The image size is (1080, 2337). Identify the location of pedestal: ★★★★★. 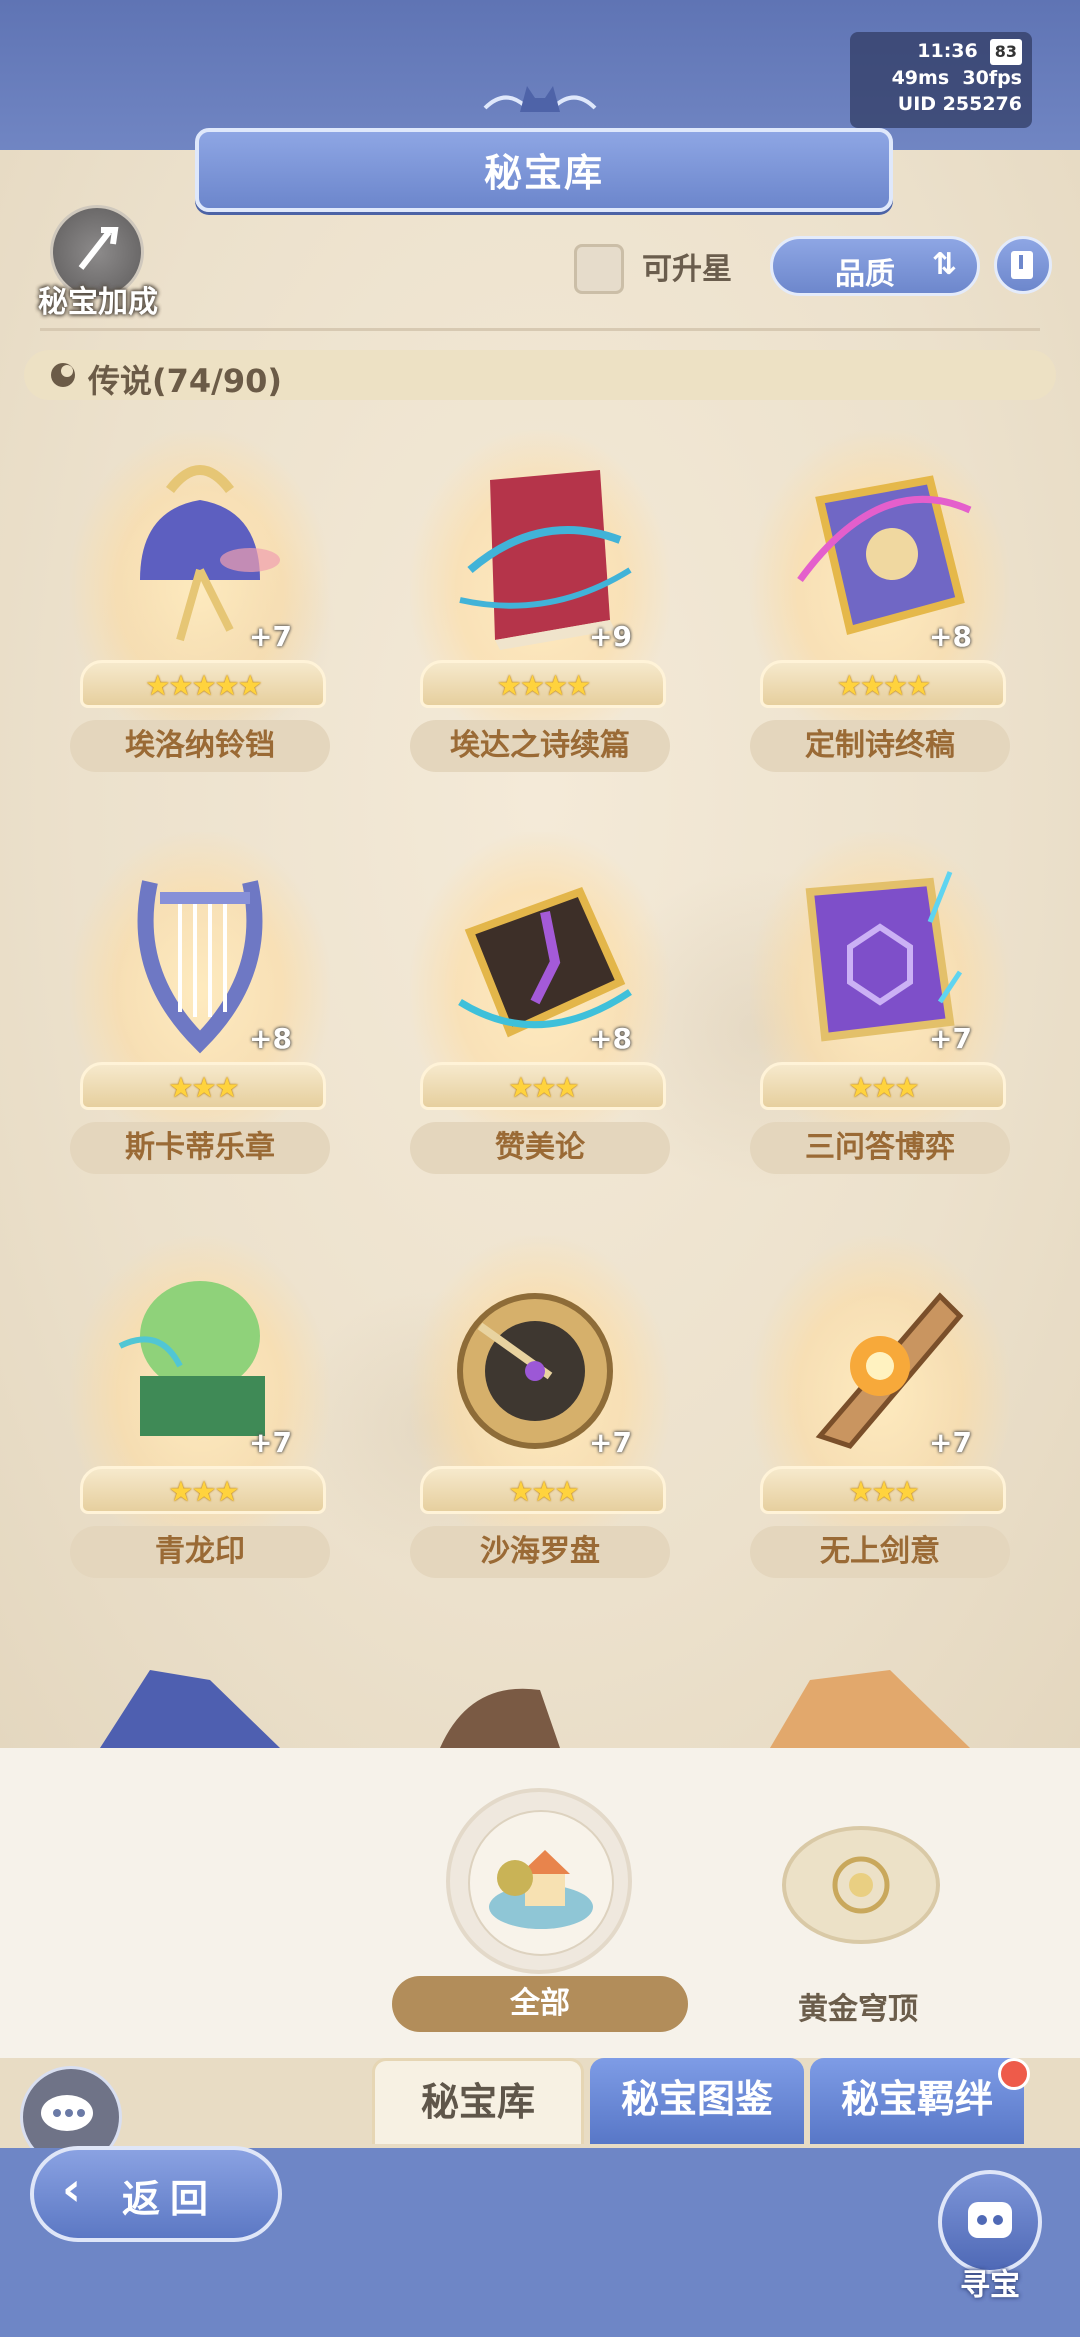
(203, 684).